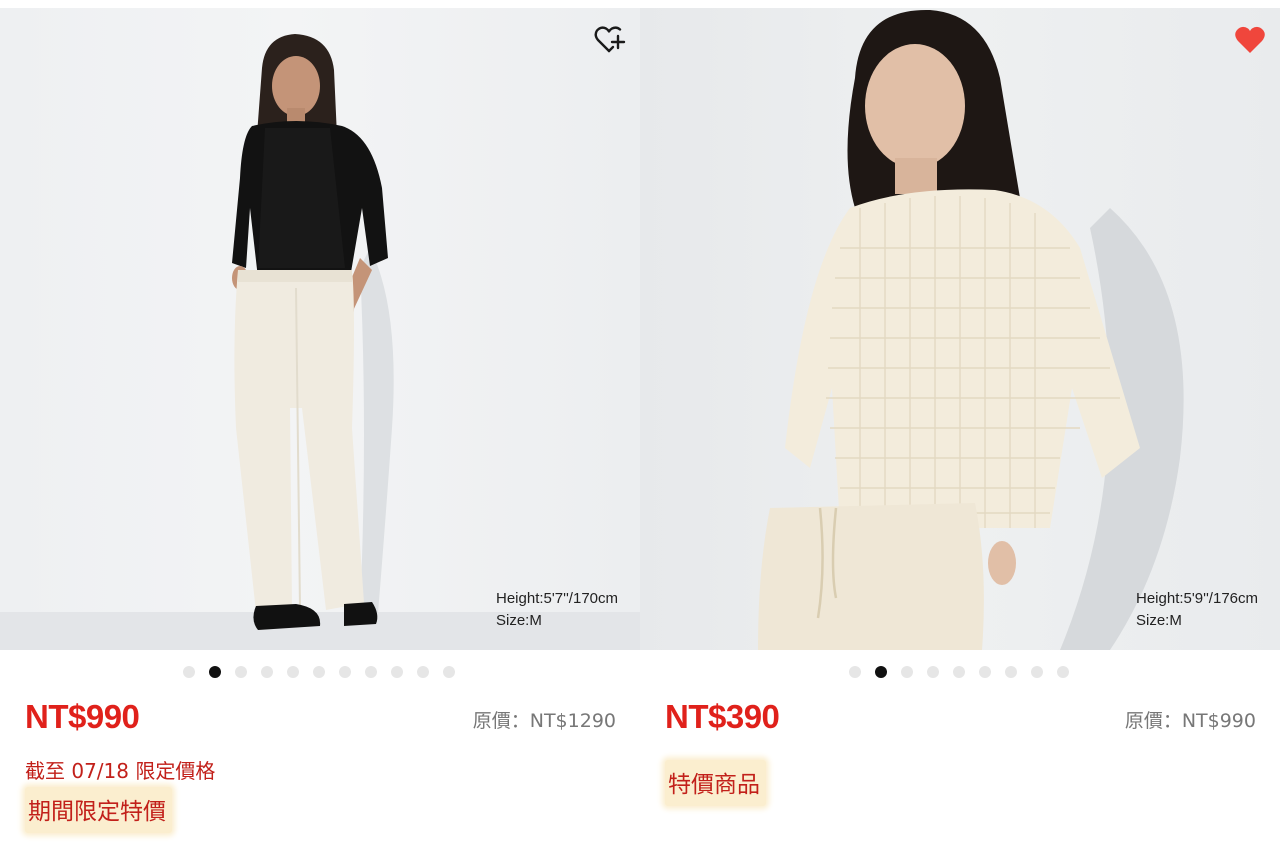 The height and width of the screenshot is (853, 1280). I want to click on remove-from-wishlist-button, so click(1250, 40).